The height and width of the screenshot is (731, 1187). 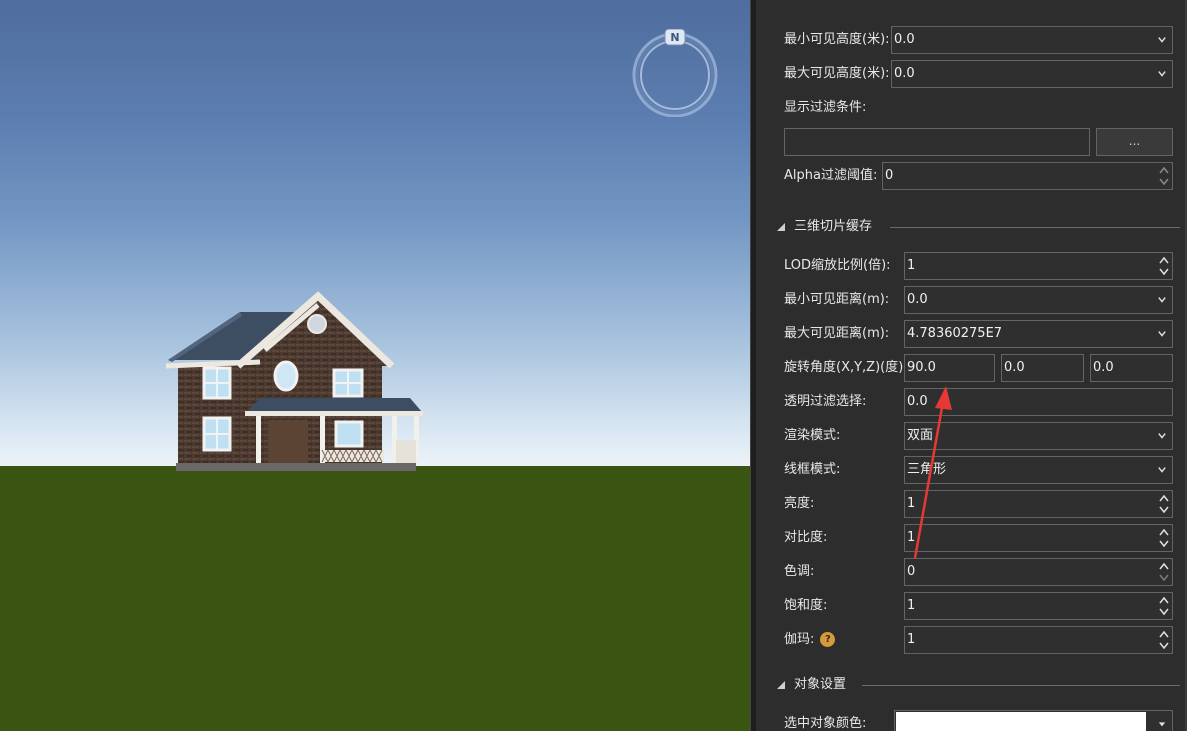 I want to click on rotation-z-value: 0.0, so click(x=1103, y=367).